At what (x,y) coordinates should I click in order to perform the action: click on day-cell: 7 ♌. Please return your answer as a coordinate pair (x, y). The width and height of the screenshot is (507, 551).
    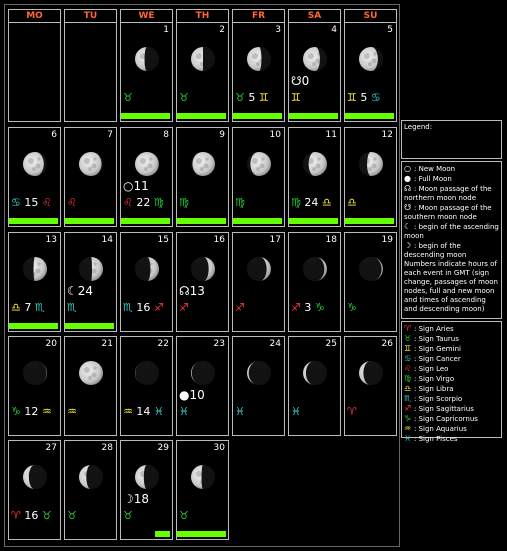
    Looking at the image, I should click on (90, 177).